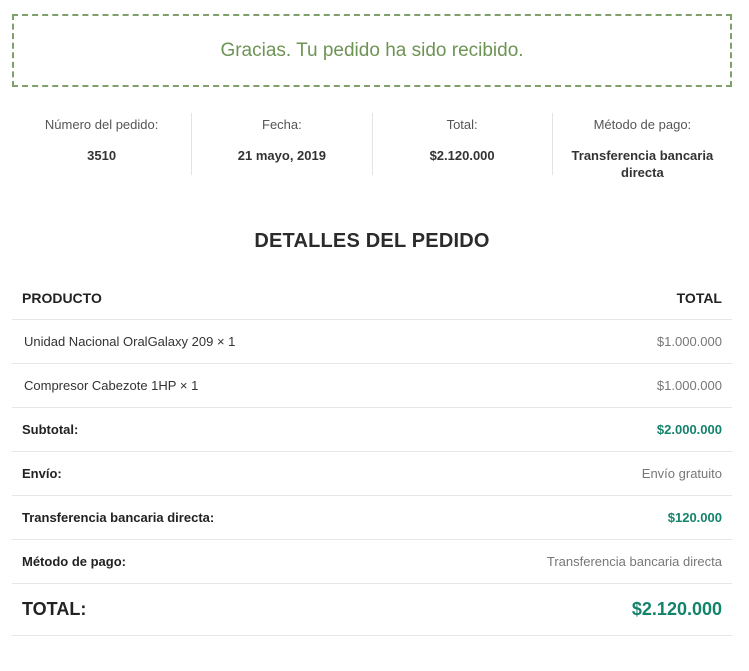 The height and width of the screenshot is (671, 749). I want to click on payment-method-label: Método de pago:, so click(74, 561).